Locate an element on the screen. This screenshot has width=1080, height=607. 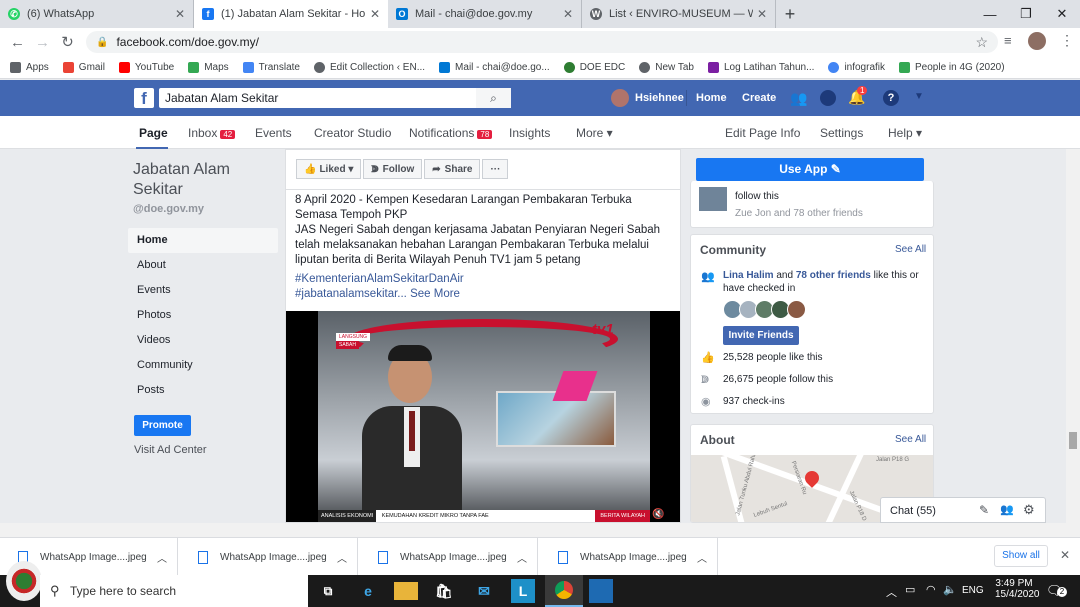
bookmark-apps: Apps is located at coordinates (29, 67).